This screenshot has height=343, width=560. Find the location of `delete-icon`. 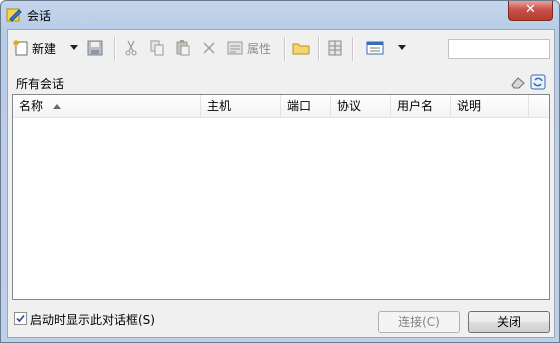

delete-icon is located at coordinates (209, 48).